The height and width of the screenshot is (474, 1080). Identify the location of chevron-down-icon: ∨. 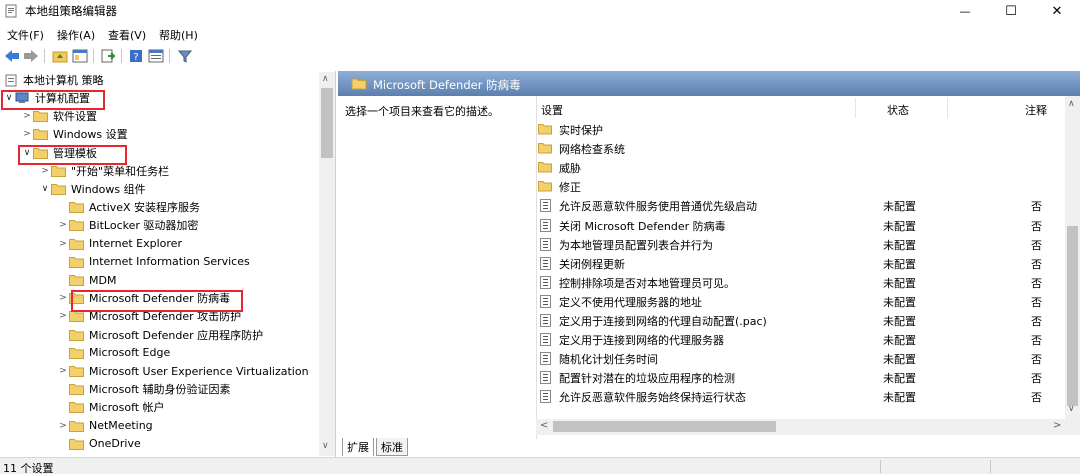
(45, 189).